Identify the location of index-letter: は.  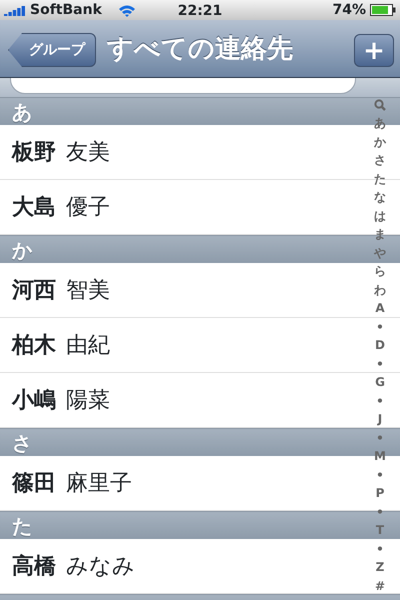
(380, 215).